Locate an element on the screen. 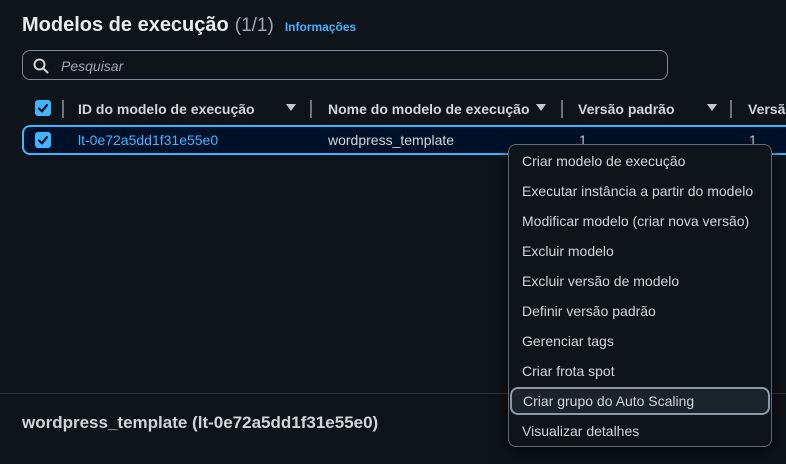 This screenshot has height=464, width=786. menu-item-manage-tags: Gerenciar tags is located at coordinates (640, 341).